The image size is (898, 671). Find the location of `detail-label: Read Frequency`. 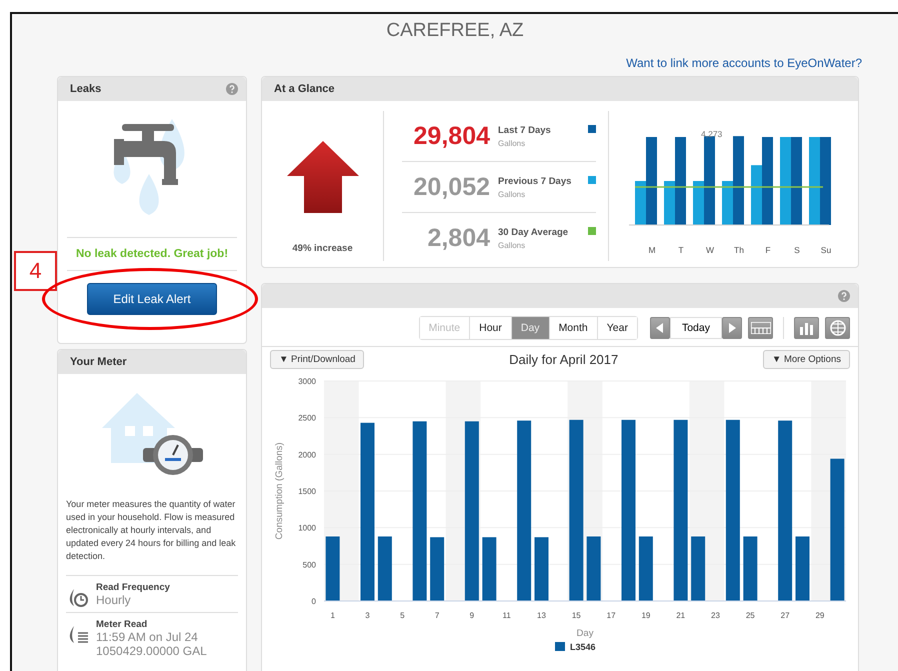

detail-label: Read Frequency is located at coordinates (133, 588).